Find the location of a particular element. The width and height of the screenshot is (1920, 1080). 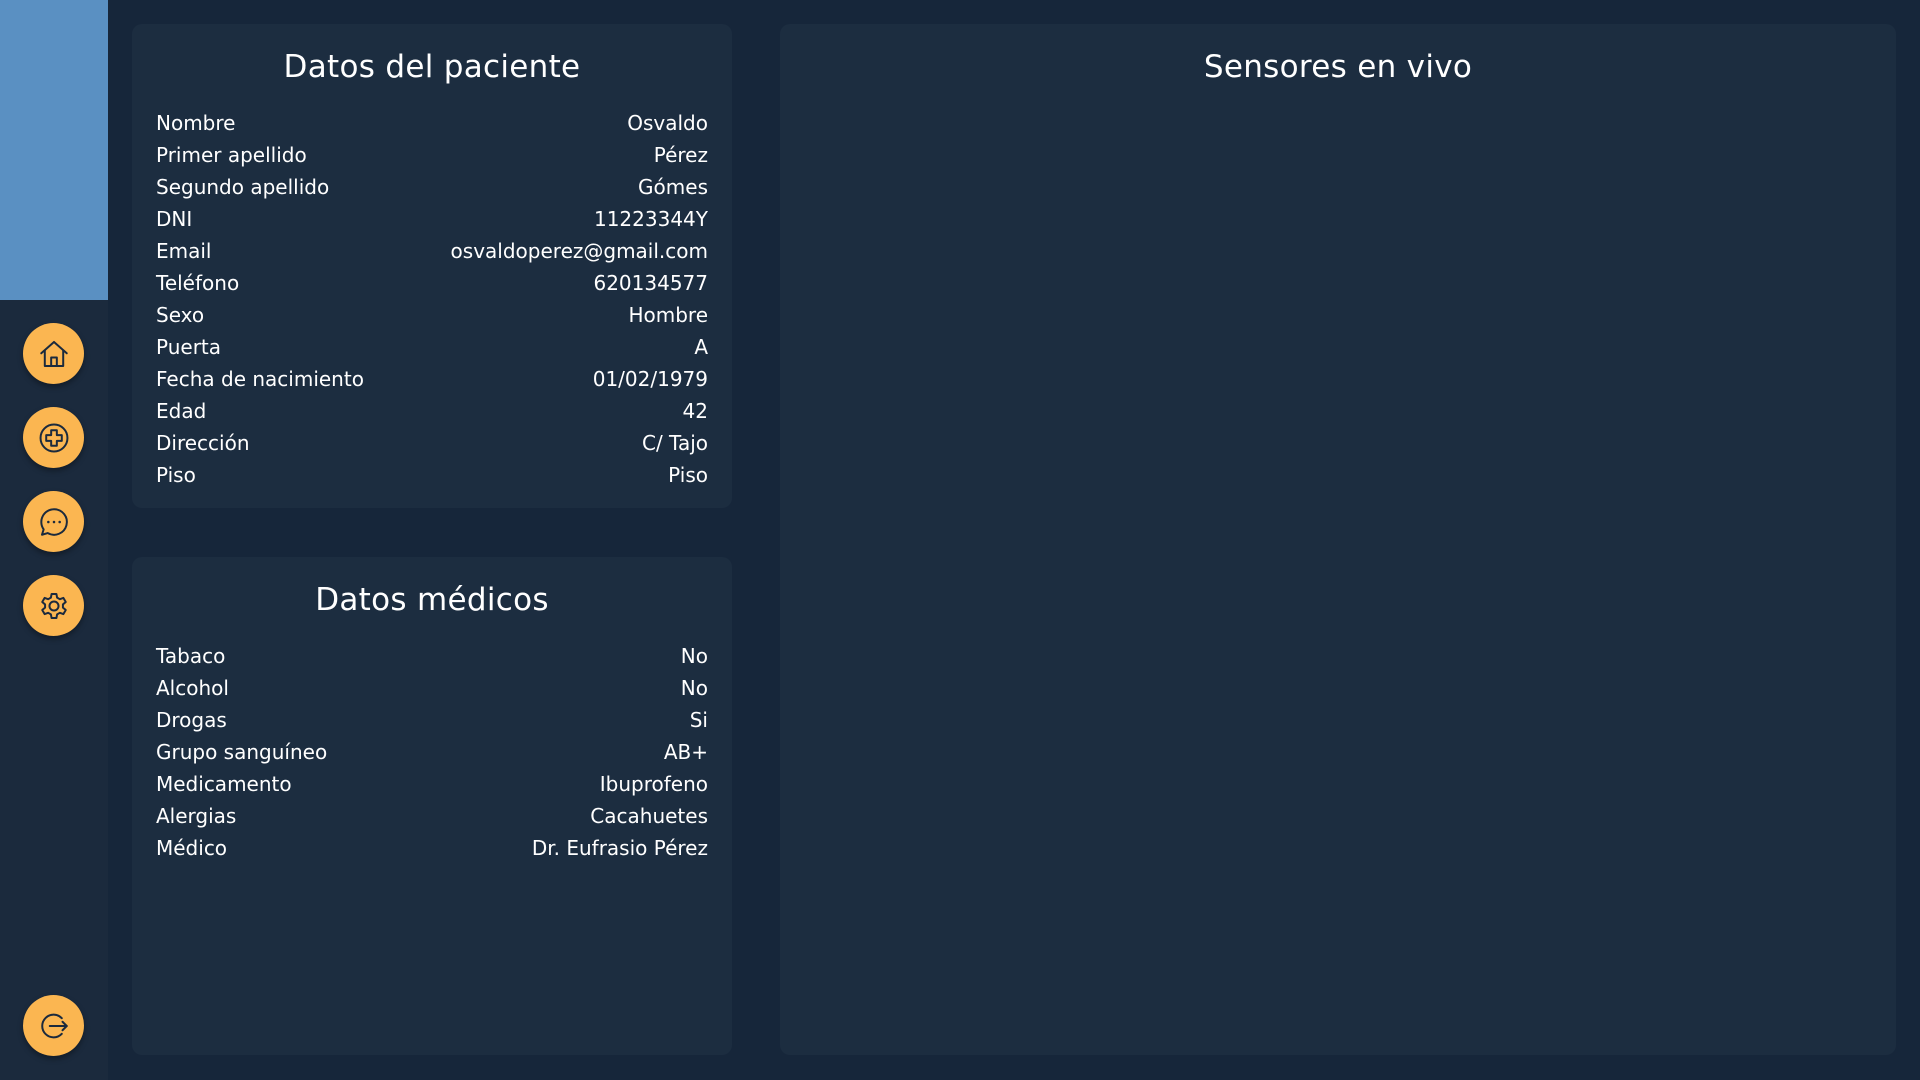

sidebar-header-panel is located at coordinates (54, 150).